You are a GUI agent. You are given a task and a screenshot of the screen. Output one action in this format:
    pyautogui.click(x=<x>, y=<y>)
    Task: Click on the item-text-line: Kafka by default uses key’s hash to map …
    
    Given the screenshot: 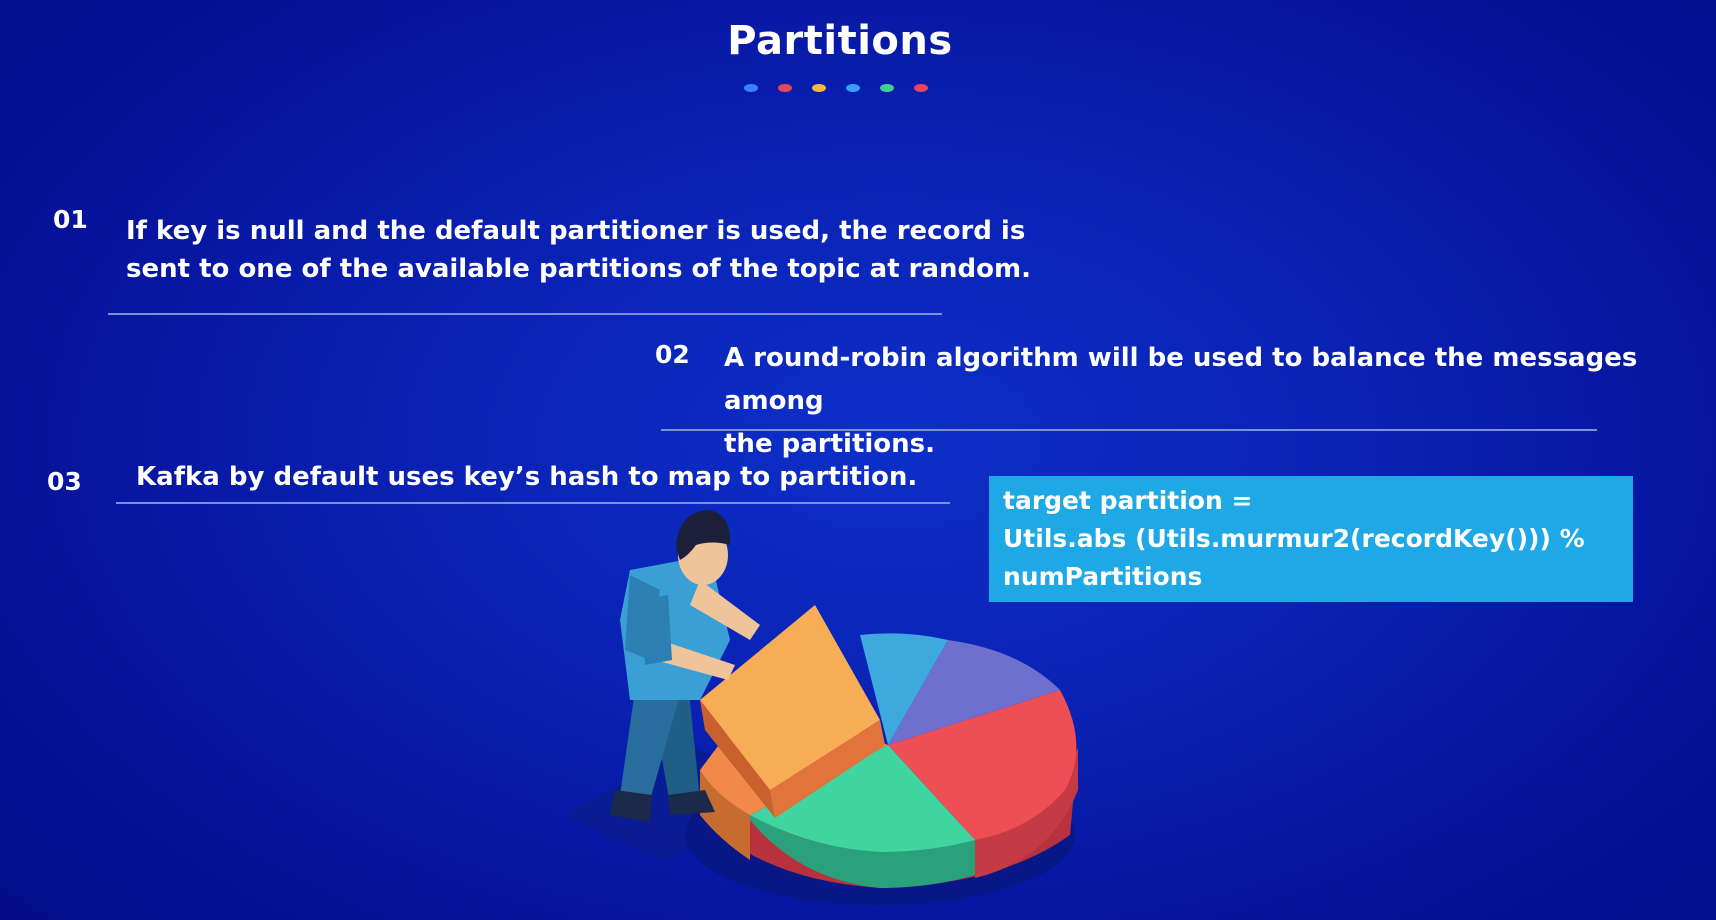 What is the action you would take?
    pyautogui.click(x=527, y=477)
    